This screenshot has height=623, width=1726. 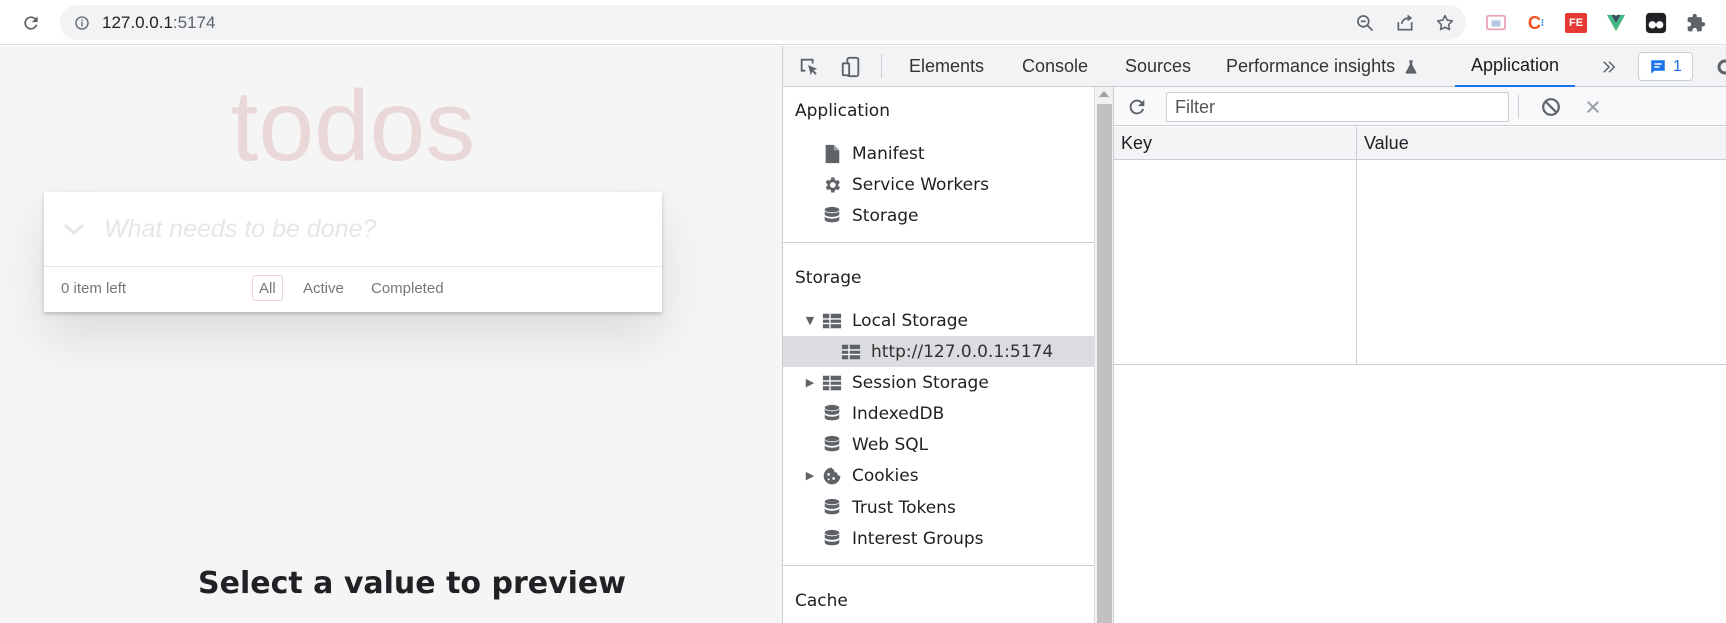 I want to click on block-icon, so click(x=1551, y=107).